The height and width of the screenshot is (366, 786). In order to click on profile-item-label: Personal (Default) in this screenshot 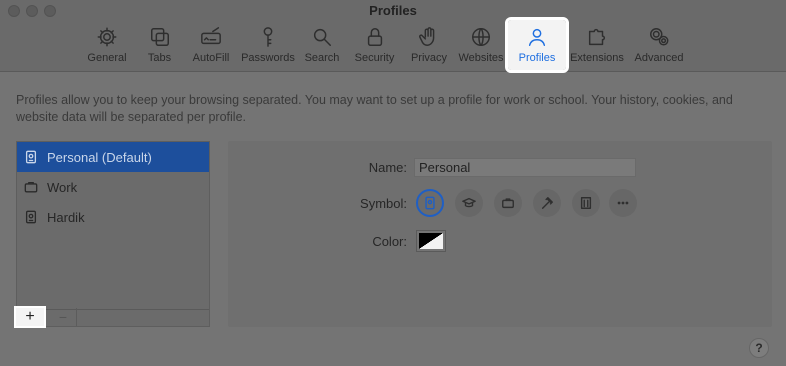, I will do `click(99, 157)`.